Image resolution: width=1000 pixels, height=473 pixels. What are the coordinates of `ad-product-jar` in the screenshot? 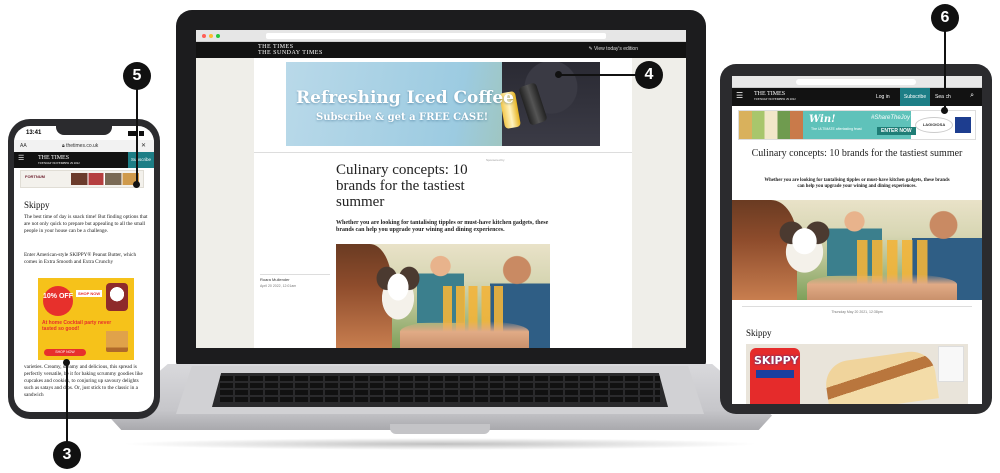 It's located at (117, 297).